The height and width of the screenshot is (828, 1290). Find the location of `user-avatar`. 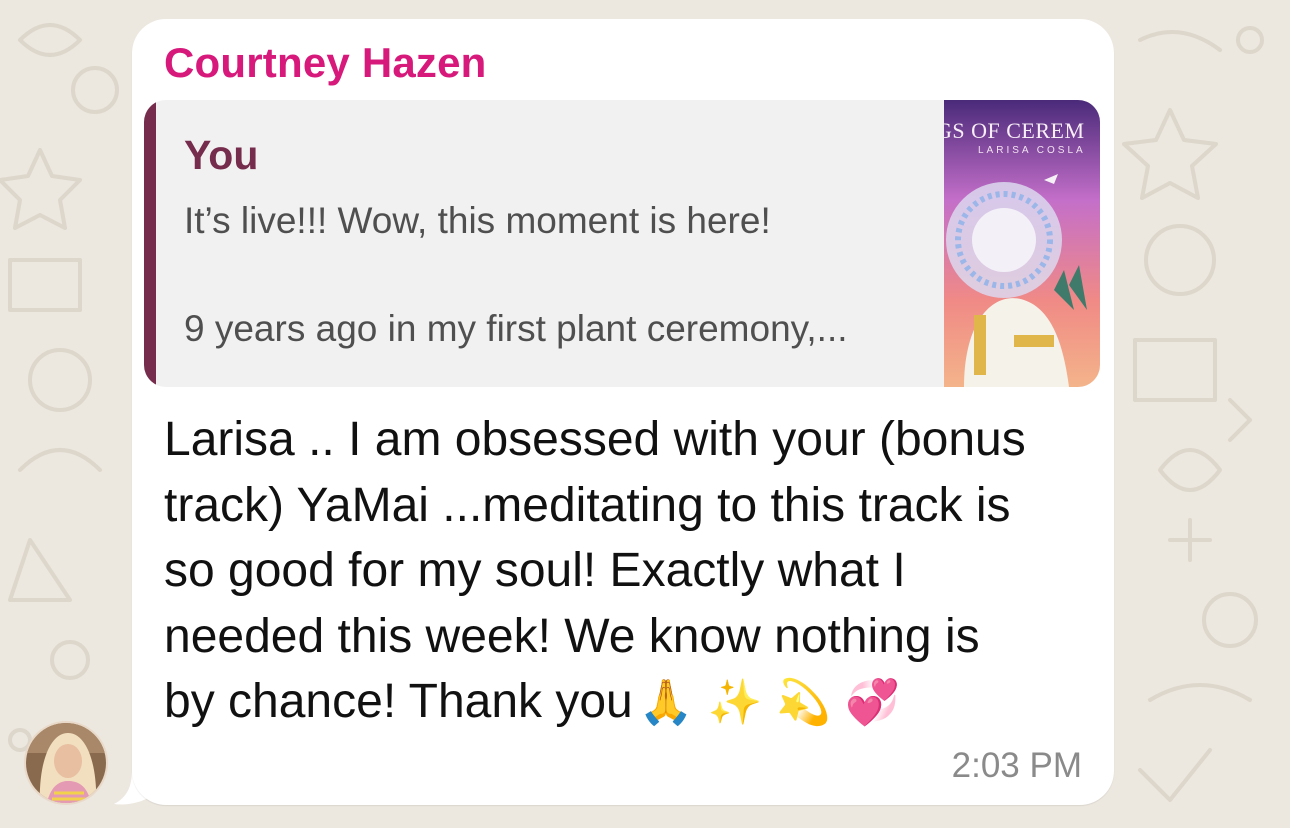

user-avatar is located at coordinates (66, 763).